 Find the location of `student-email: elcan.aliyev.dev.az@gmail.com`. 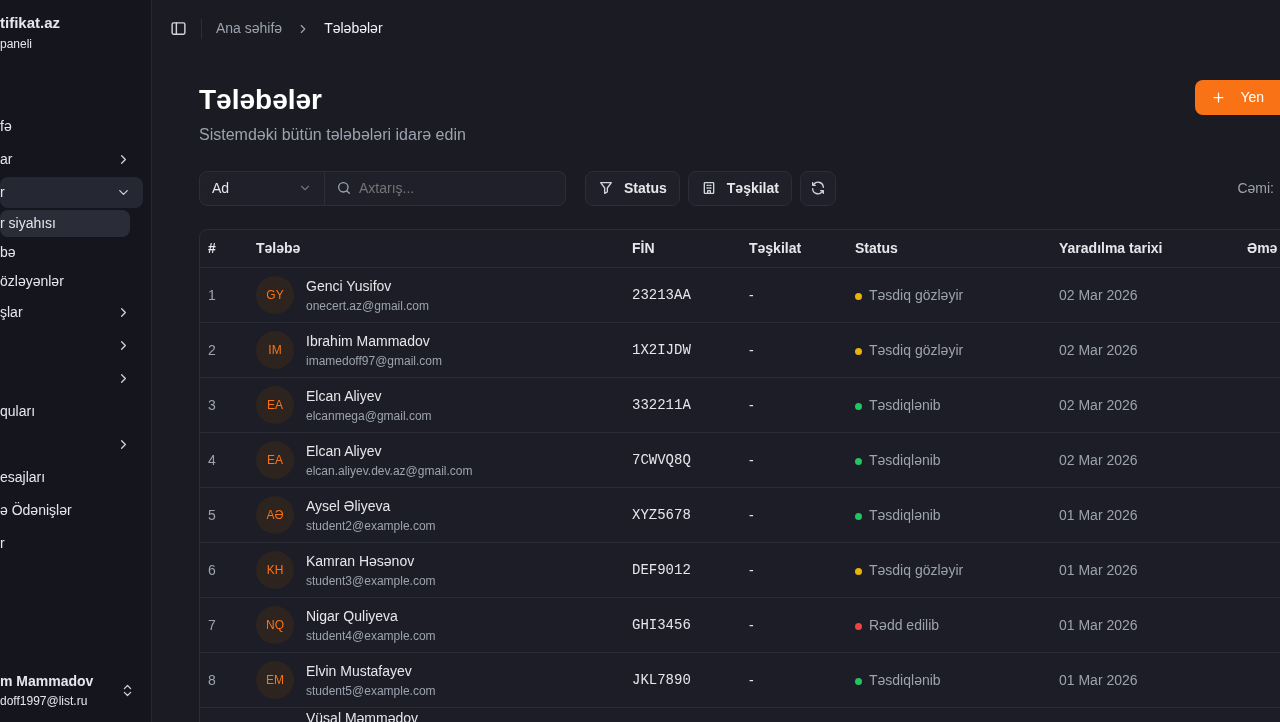

student-email: elcan.aliyev.dev.az@gmail.com is located at coordinates (389, 471).